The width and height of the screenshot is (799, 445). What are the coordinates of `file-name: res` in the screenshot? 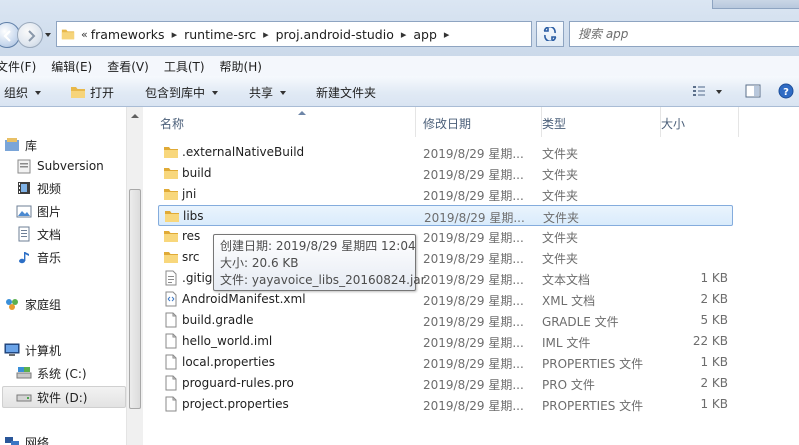 It's located at (191, 236).